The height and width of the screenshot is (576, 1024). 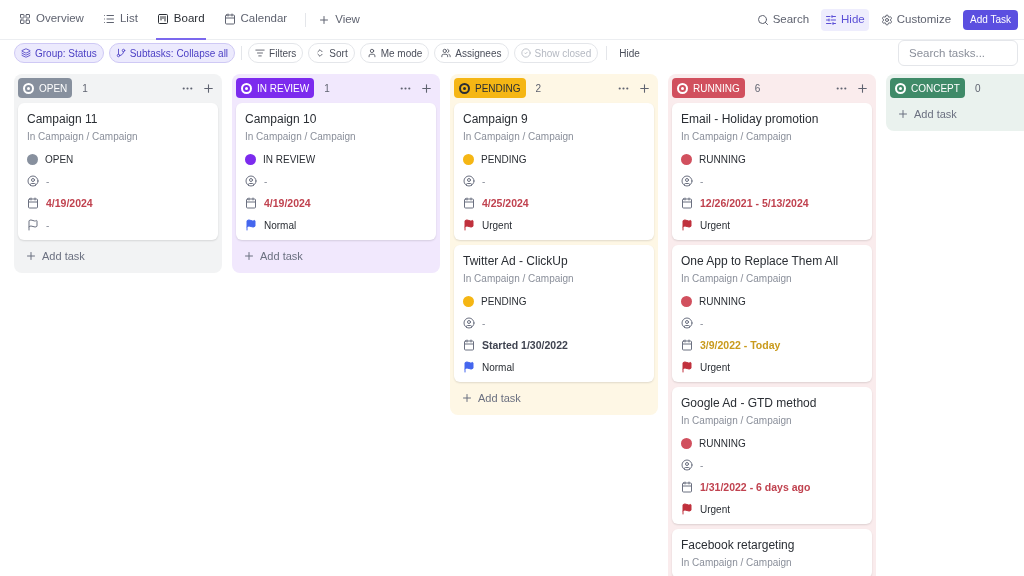 I want to click on due-date: 3/9/2022 - Today, so click(x=740, y=345).